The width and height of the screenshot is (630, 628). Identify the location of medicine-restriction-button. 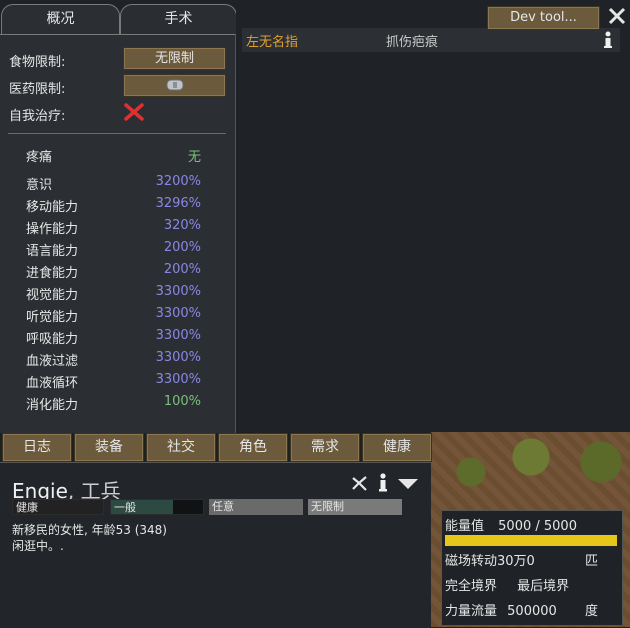
(174, 85).